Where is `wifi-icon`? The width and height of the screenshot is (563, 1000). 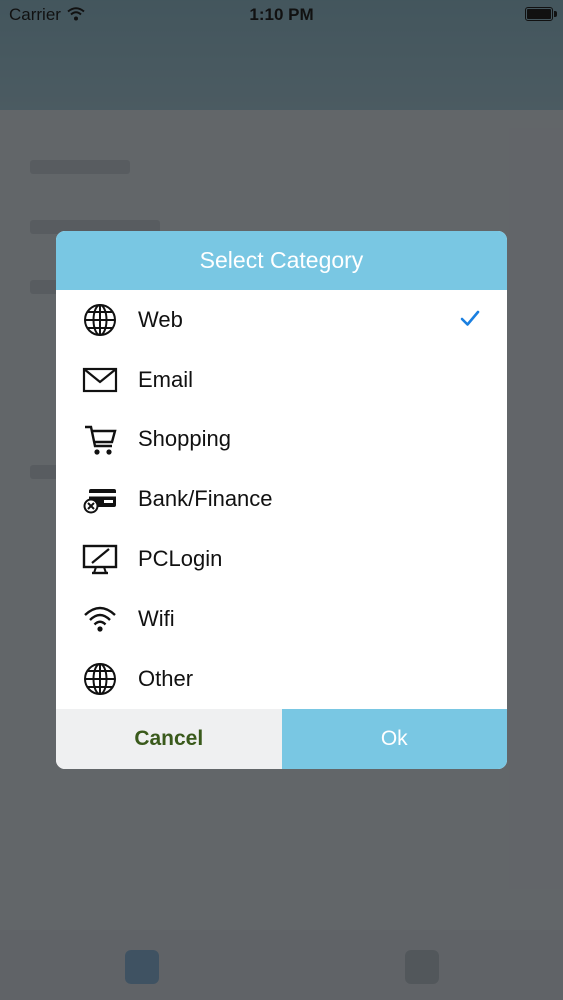 wifi-icon is located at coordinates (100, 619).